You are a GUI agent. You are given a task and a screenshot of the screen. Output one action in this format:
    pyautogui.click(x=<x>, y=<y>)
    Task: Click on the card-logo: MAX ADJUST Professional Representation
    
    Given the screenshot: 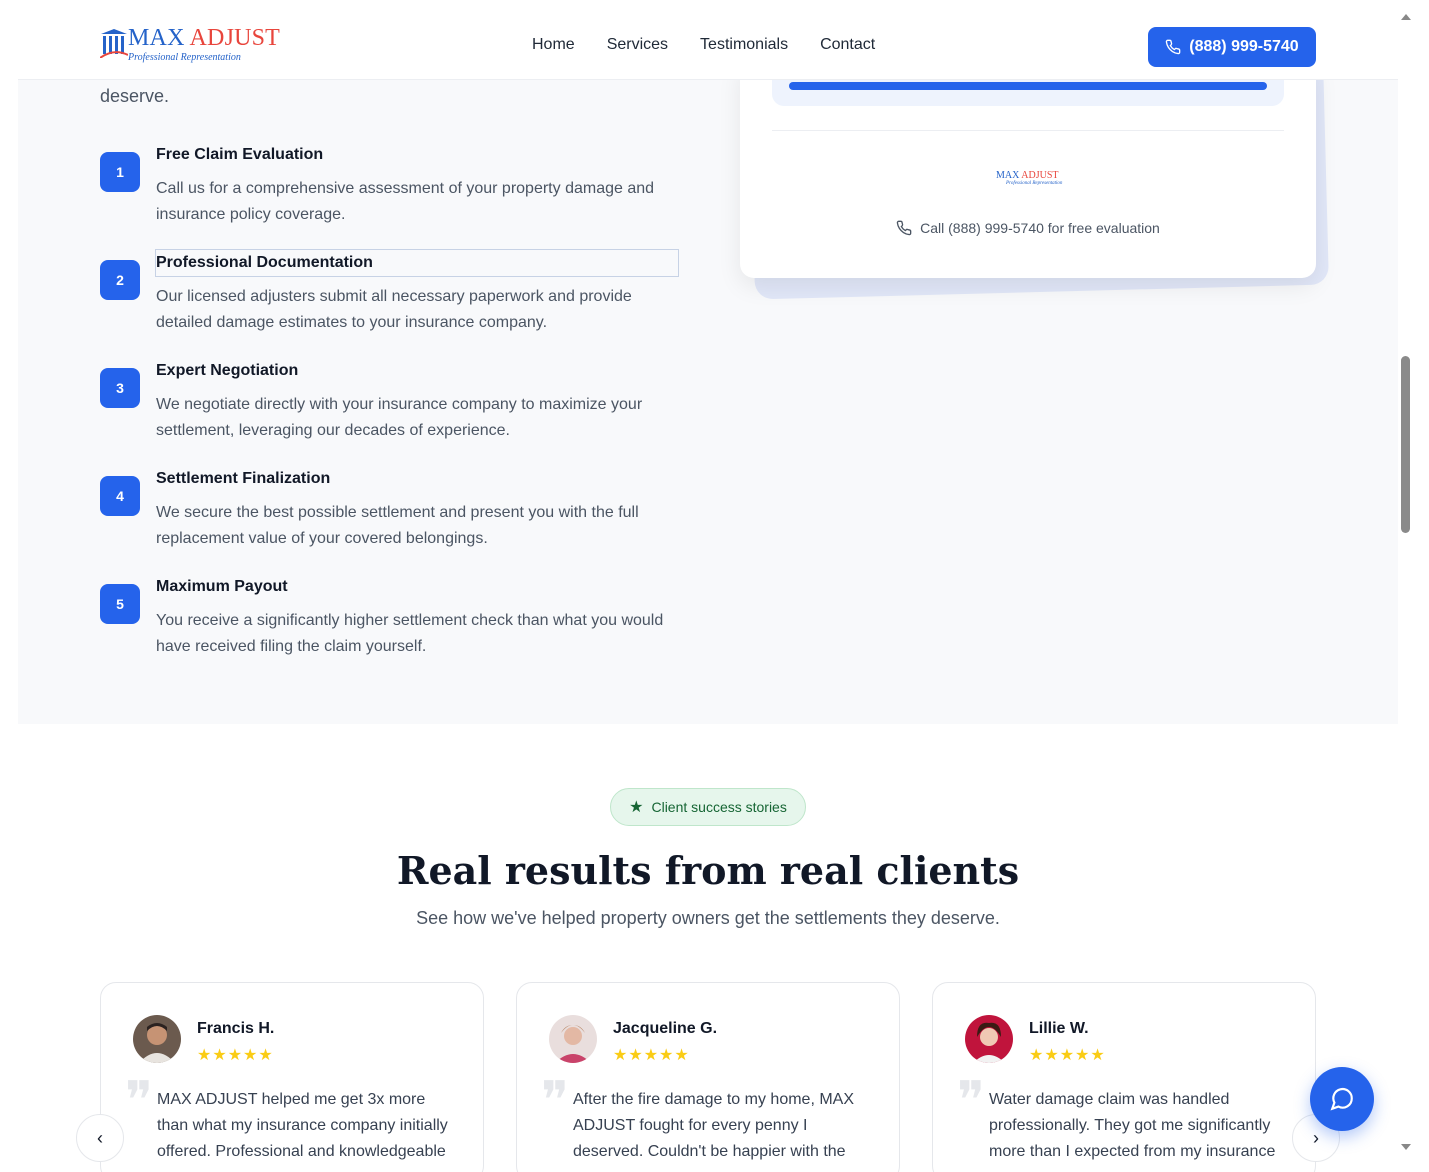 What is the action you would take?
    pyautogui.click(x=1029, y=178)
    